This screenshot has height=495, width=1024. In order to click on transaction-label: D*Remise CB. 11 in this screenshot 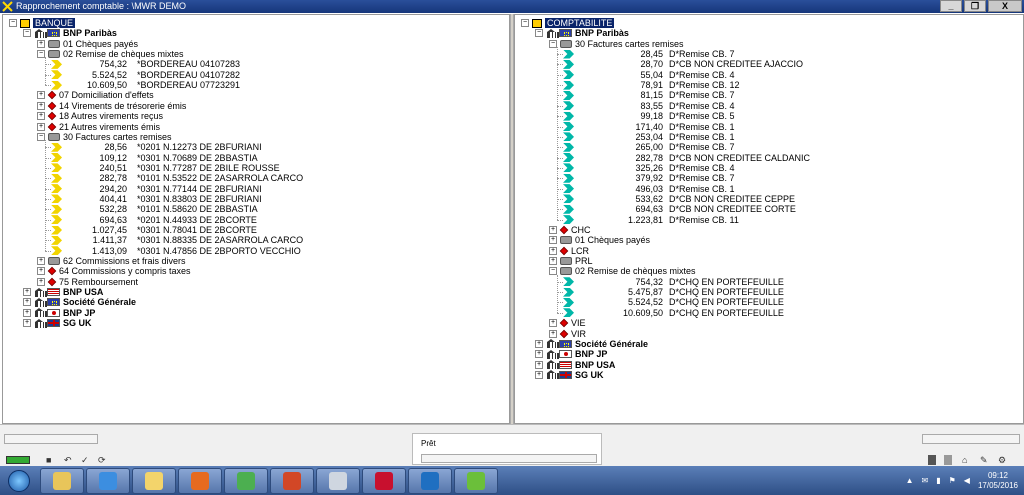, I will do `click(704, 220)`.